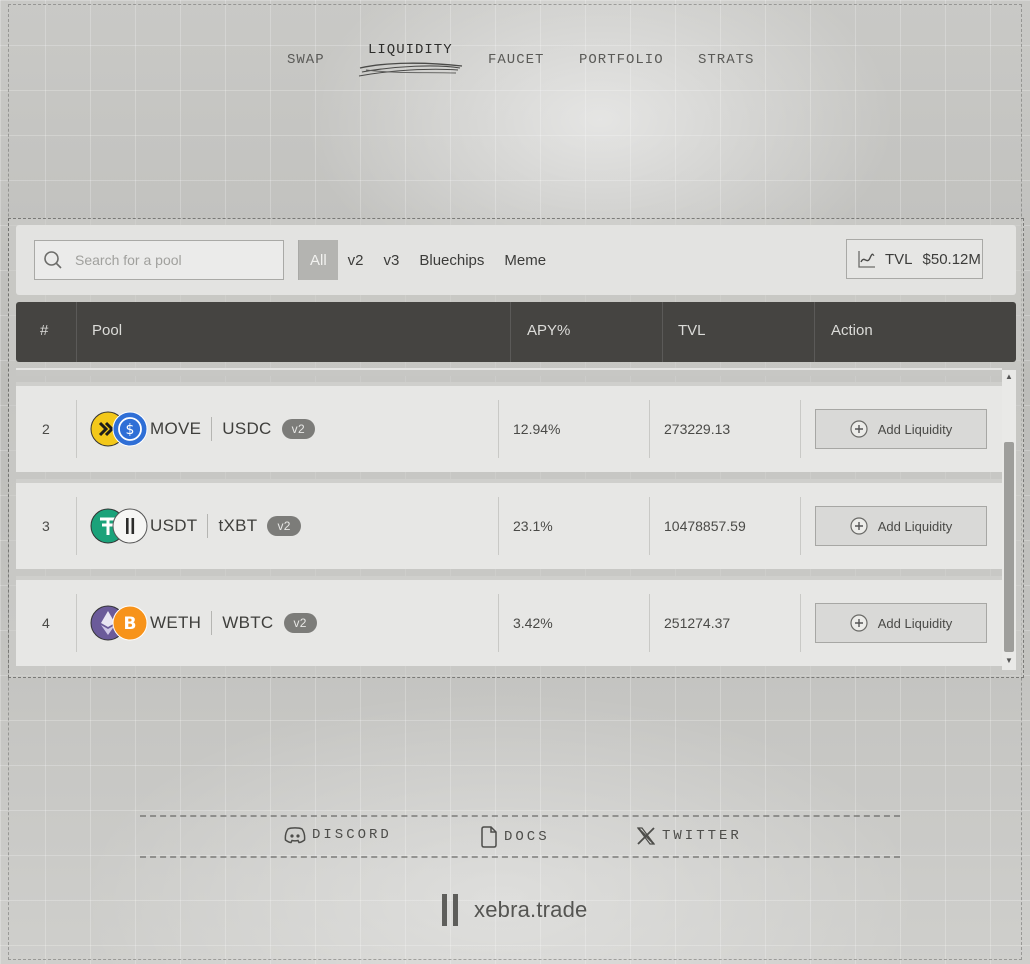 This screenshot has width=1030, height=964. What do you see at coordinates (525, 260) in the screenshot?
I see `filter-meme: Meme` at bounding box center [525, 260].